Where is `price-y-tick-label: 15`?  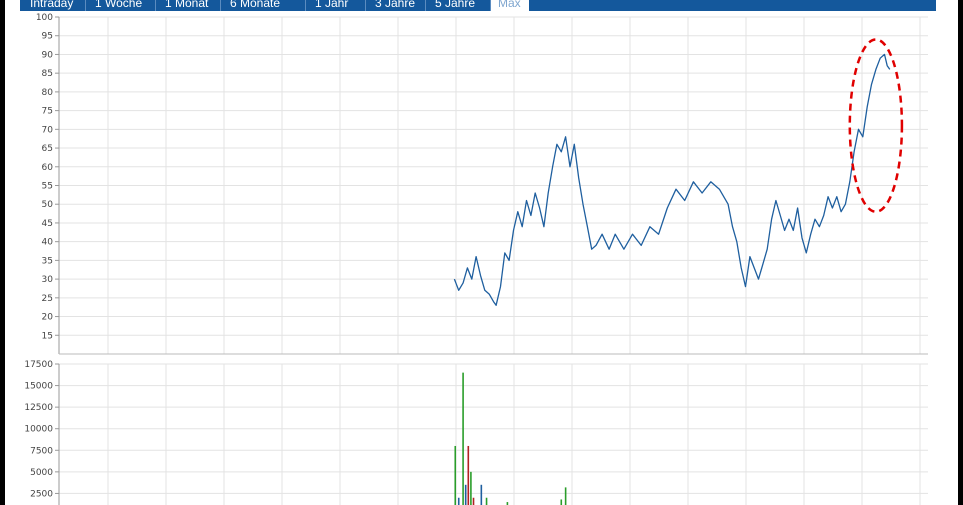 price-y-tick-label: 15 is located at coordinates (47, 336).